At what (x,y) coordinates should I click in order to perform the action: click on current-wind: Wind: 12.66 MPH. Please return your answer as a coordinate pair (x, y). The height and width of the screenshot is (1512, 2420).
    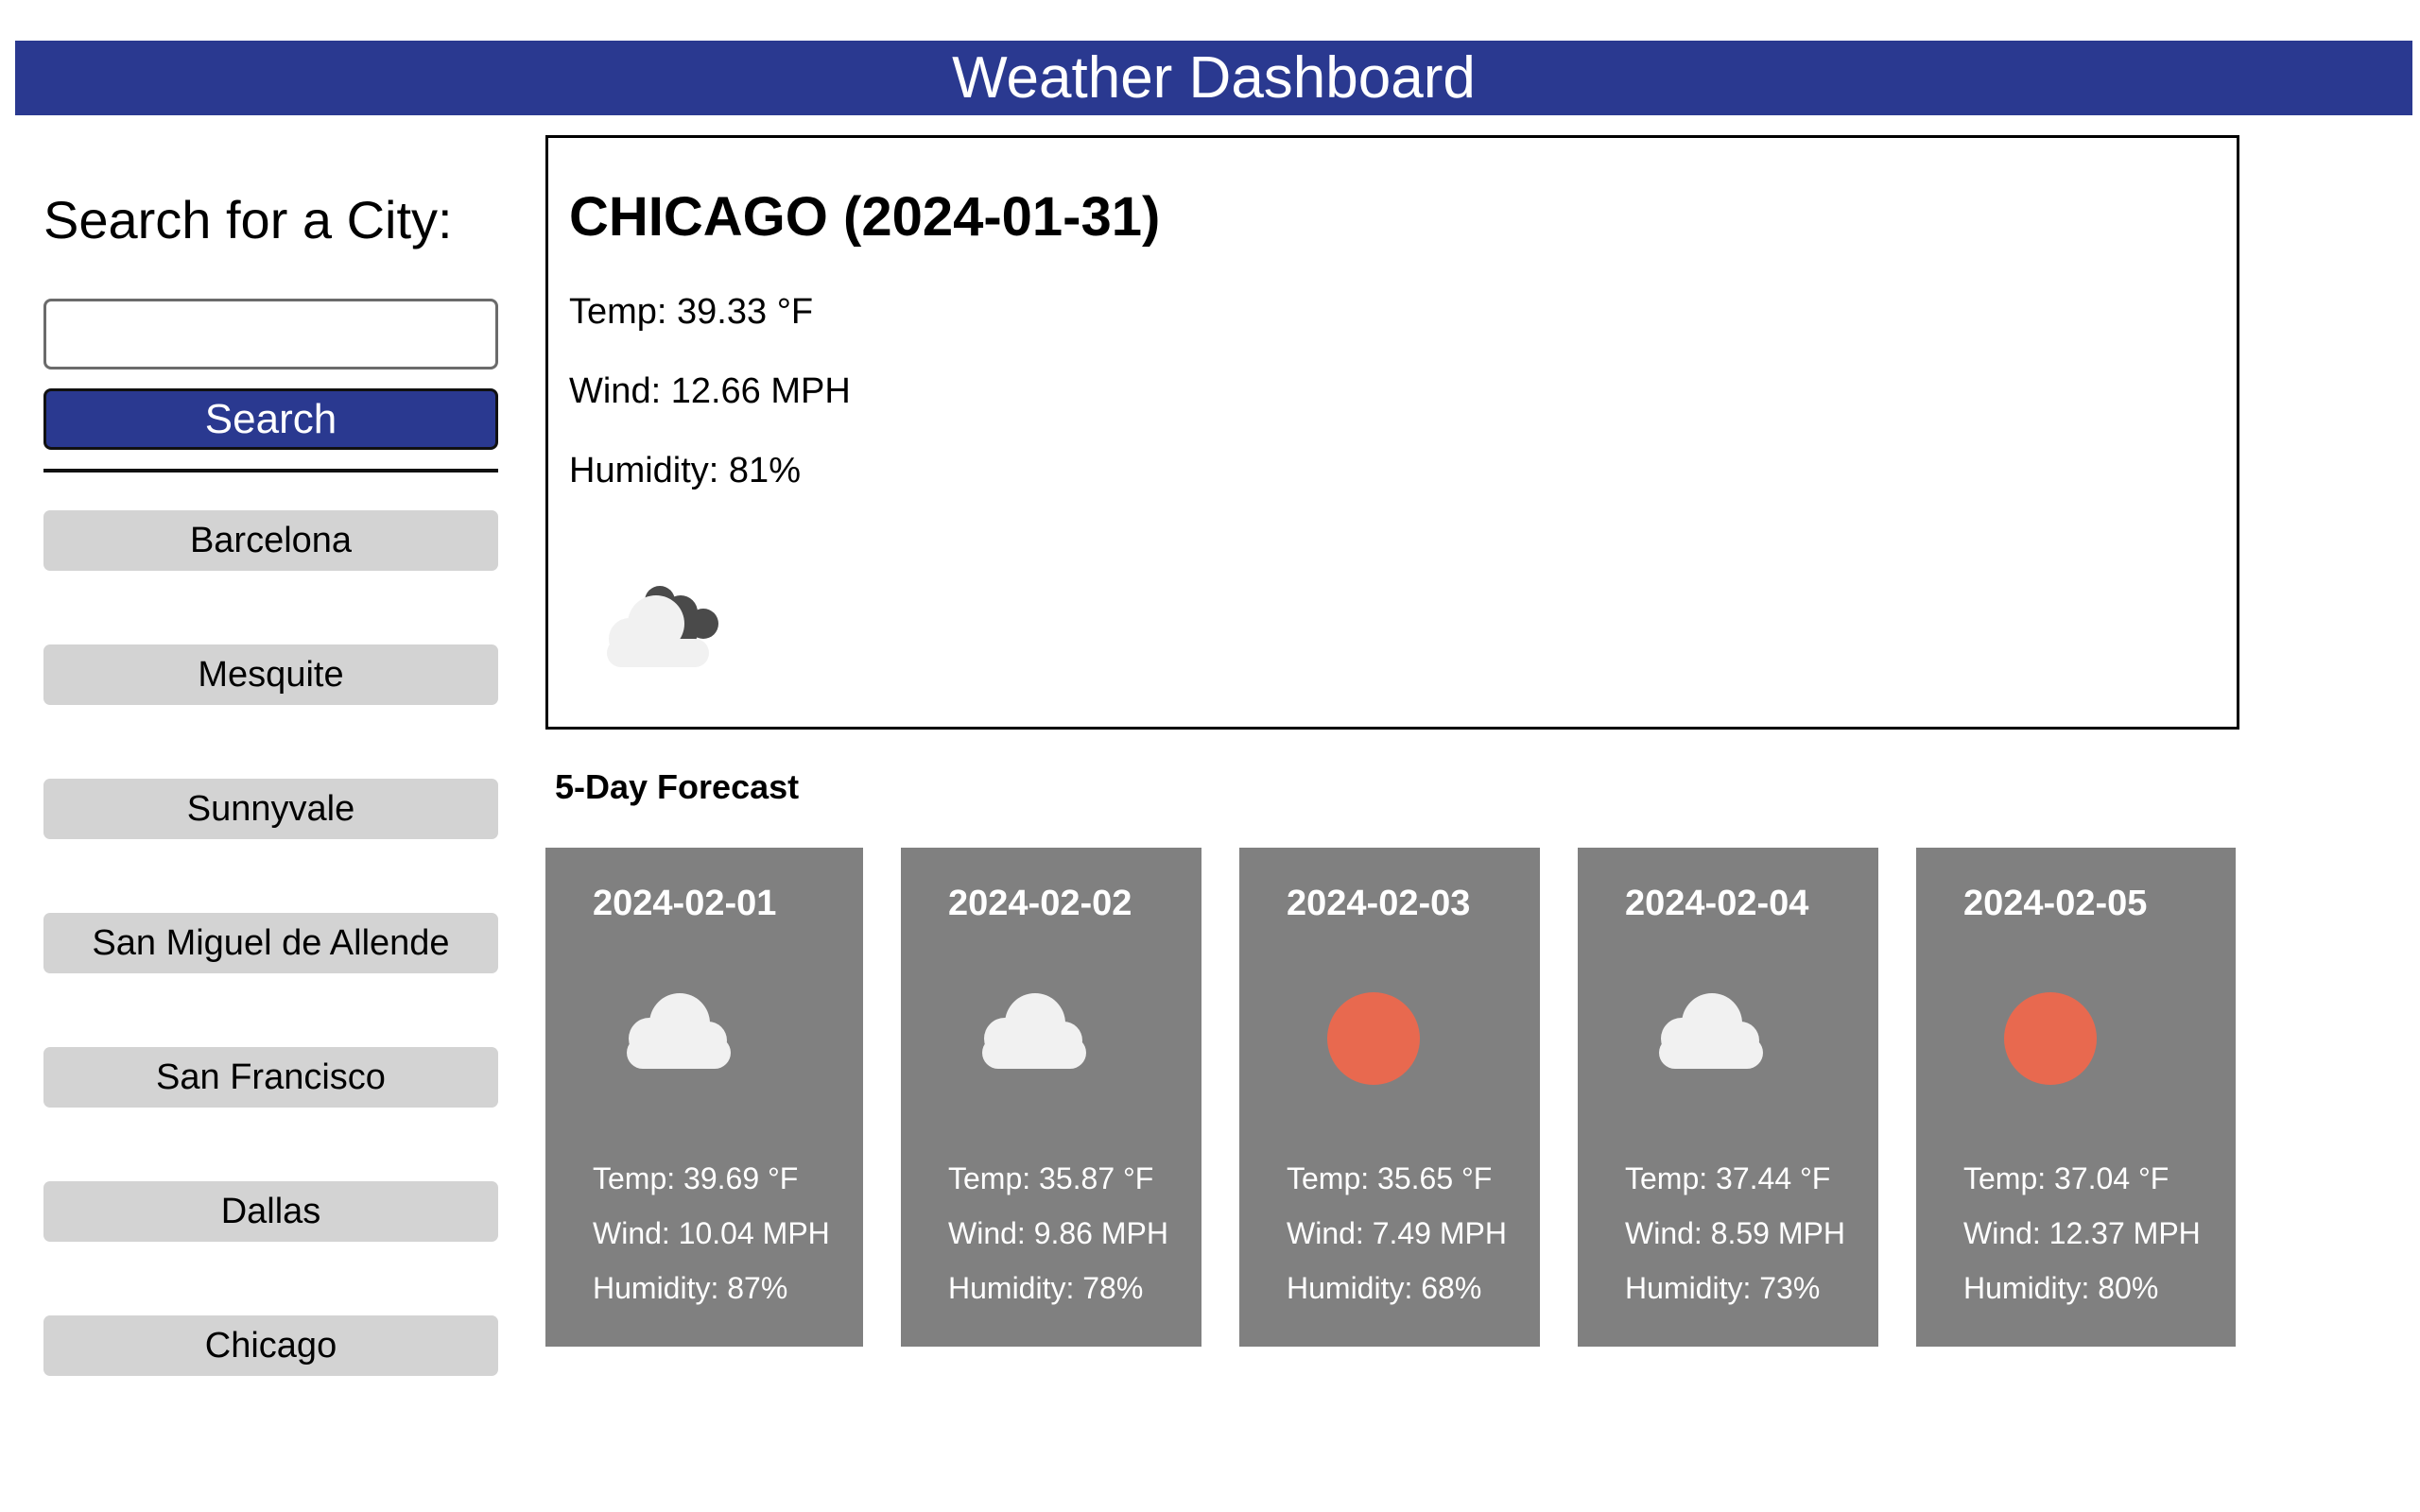
    Looking at the image, I should click on (710, 391).